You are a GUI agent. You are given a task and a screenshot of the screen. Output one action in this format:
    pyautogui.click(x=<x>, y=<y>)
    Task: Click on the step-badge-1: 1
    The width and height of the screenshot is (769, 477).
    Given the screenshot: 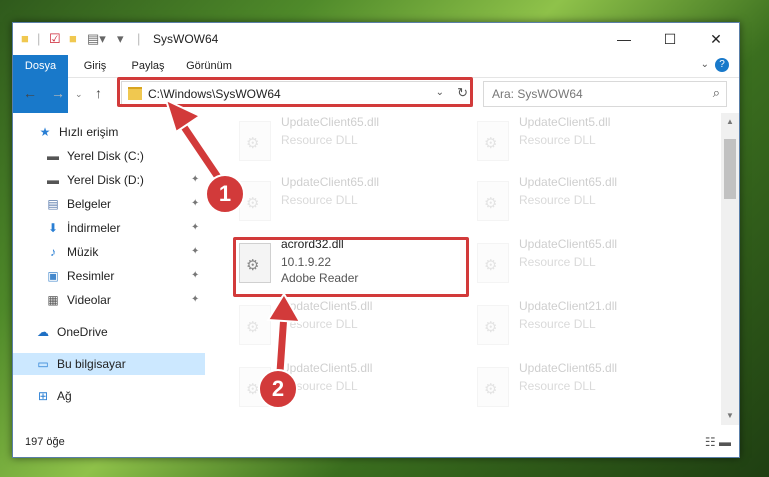 What is the action you would take?
    pyautogui.click(x=225, y=194)
    